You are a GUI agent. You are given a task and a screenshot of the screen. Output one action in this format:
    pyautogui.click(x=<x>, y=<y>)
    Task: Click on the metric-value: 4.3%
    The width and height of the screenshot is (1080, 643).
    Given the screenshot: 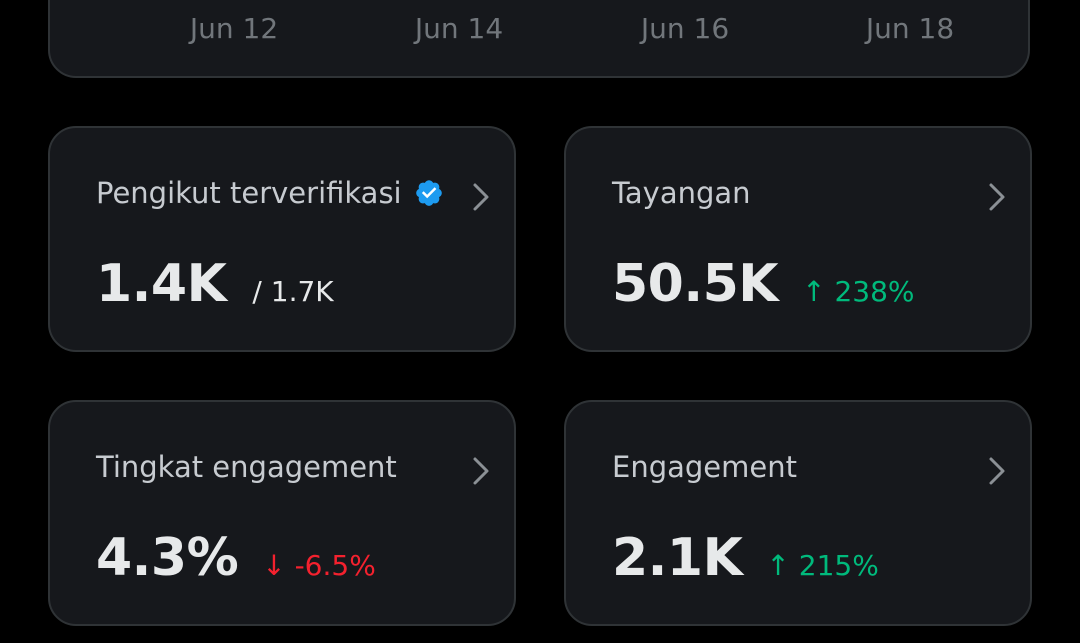 What is the action you would take?
    pyautogui.click(x=167, y=558)
    